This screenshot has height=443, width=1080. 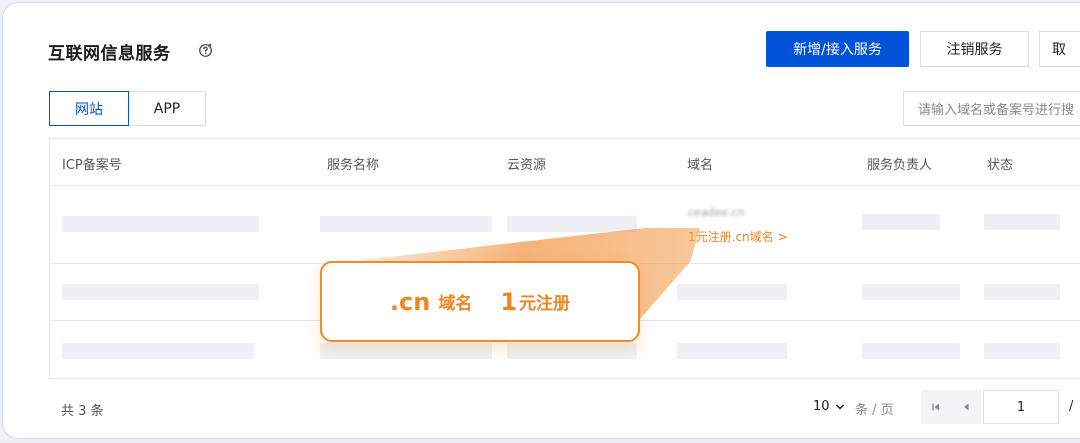 What do you see at coordinates (545, 304) in the screenshot?
I see `callout-price-unit: 元注册` at bounding box center [545, 304].